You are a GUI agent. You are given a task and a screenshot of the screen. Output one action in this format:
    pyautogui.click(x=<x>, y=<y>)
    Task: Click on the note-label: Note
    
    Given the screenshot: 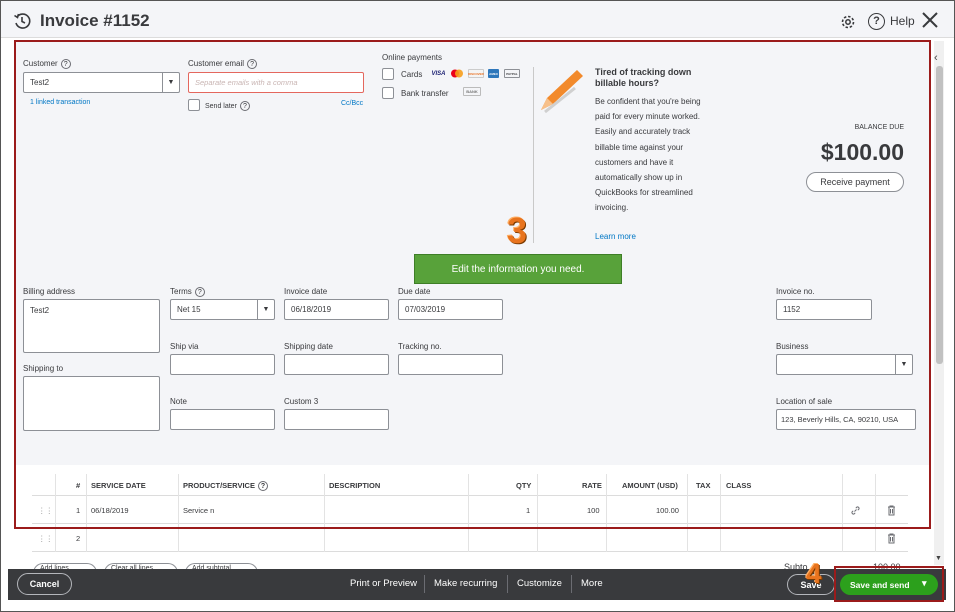 What is the action you would take?
    pyautogui.click(x=178, y=401)
    